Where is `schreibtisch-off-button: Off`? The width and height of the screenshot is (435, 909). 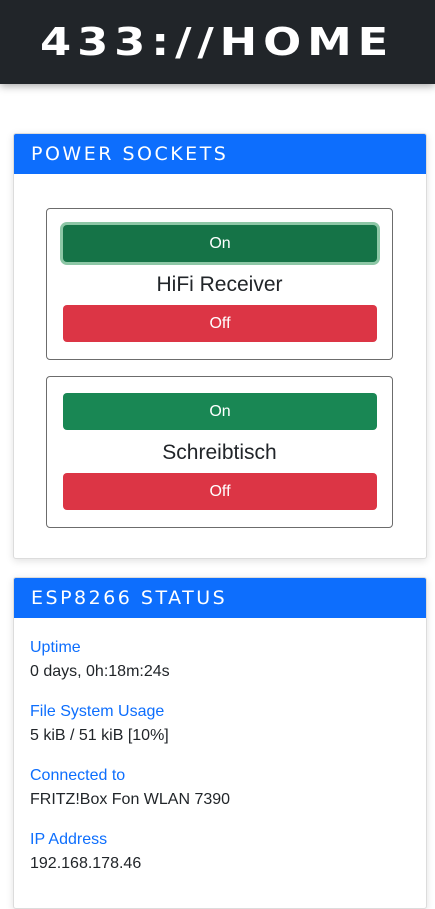 schreibtisch-off-button: Off is located at coordinates (220, 491).